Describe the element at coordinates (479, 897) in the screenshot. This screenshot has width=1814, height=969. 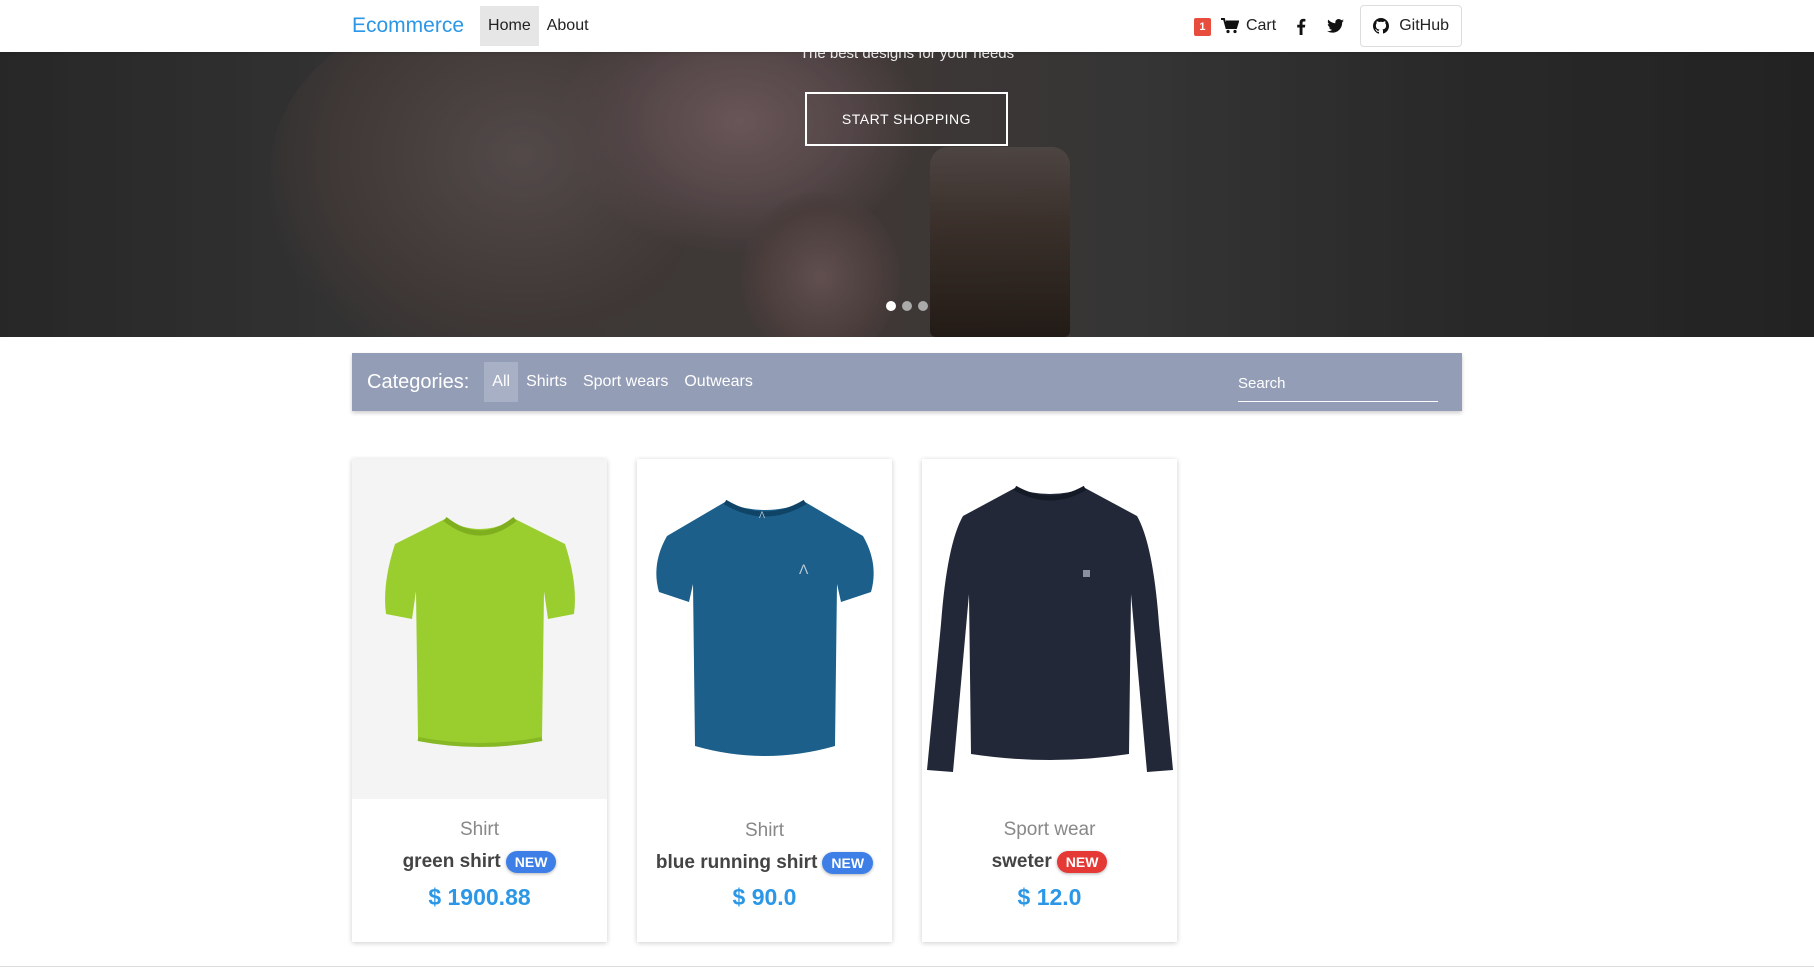
I see `product-price: $ 1900.88` at that location.